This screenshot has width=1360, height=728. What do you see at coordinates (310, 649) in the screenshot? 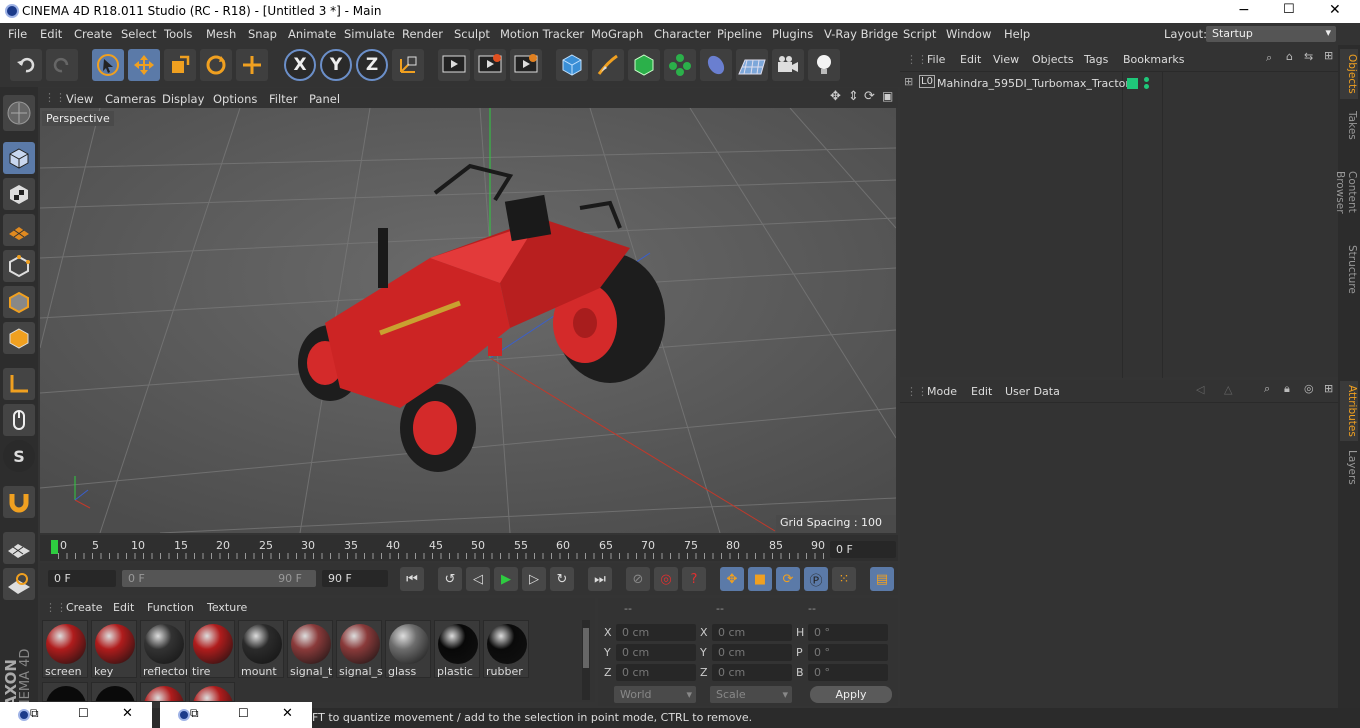
I see `material-swatch: signal_t` at bounding box center [310, 649].